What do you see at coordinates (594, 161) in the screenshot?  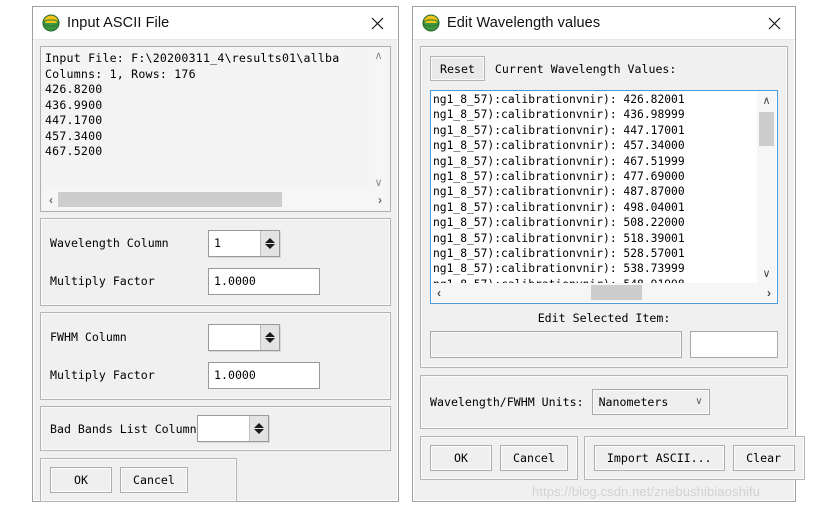 I see `list-item: ng1_8_57):calibrationvnir): 467.51999` at bounding box center [594, 161].